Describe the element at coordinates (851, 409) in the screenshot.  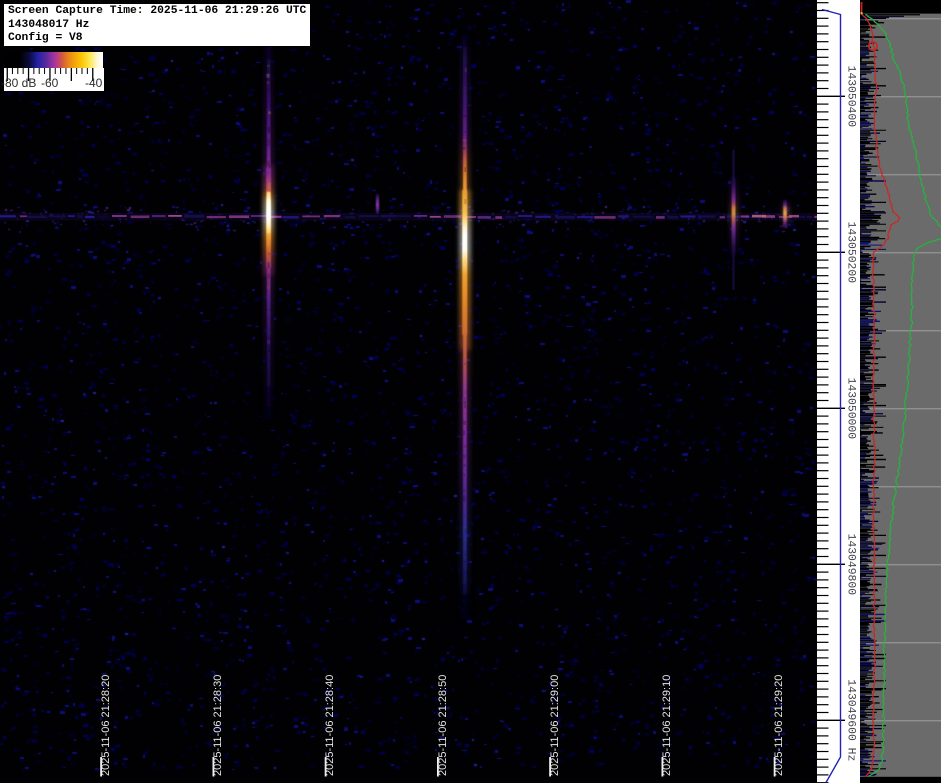
I see `svg-text: 143050000` at that location.